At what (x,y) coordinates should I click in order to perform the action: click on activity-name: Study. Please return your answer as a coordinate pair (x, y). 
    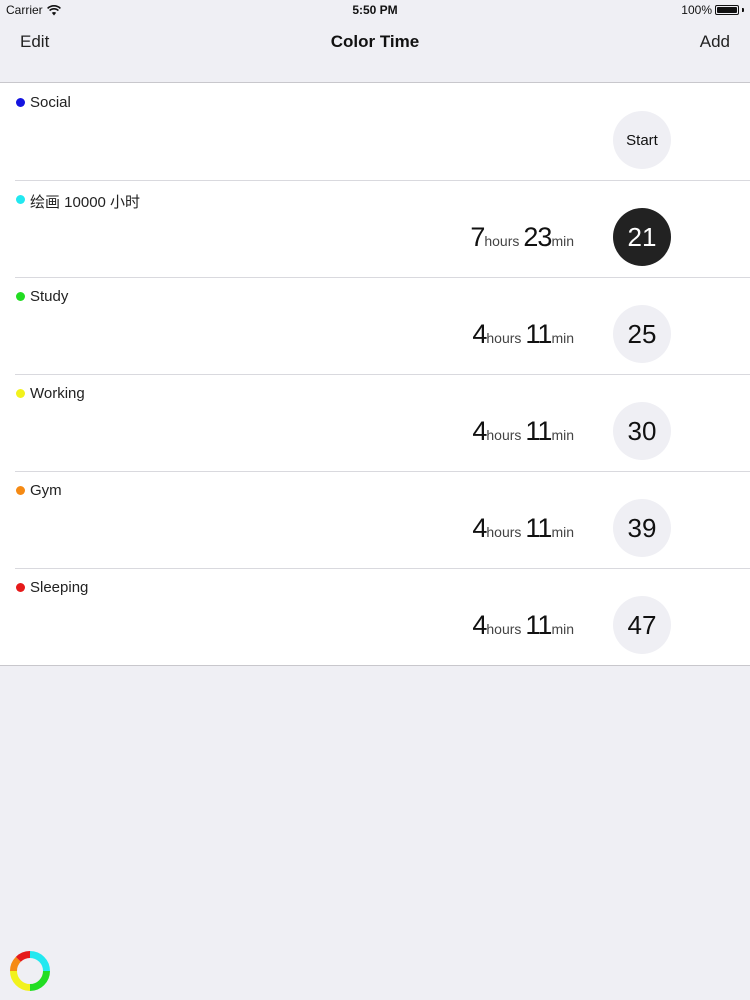
    Looking at the image, I should click on (49, 296).